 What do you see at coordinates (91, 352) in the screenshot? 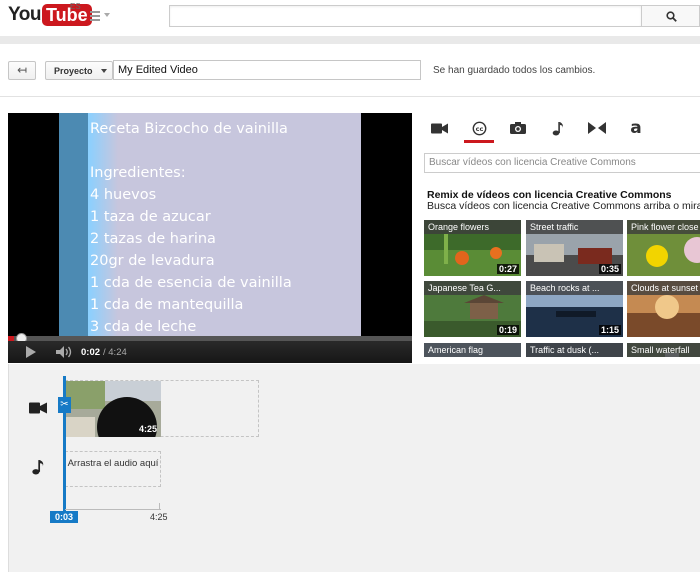
I see `current-time: 0:02` at bounding box center [91, 352].